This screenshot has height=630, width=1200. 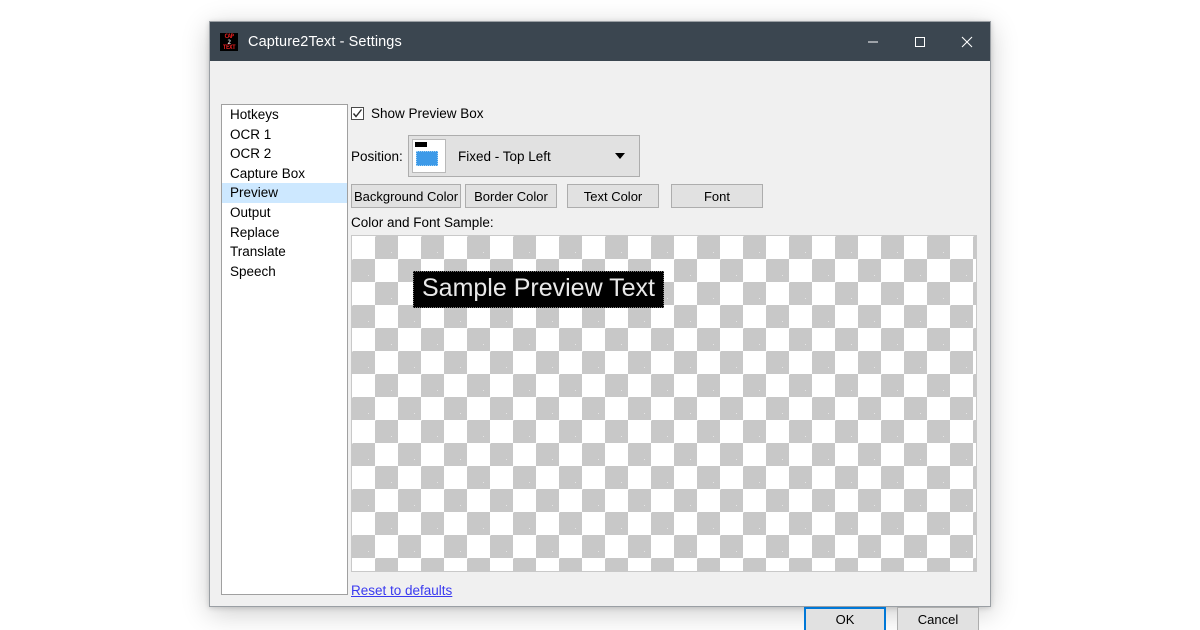 What do you see at coordinates (600, 41) in the screenshot?
I see `title-bar: CAP 2 TEXT Capture2Text - Settings` at bounding box center [600, 41].